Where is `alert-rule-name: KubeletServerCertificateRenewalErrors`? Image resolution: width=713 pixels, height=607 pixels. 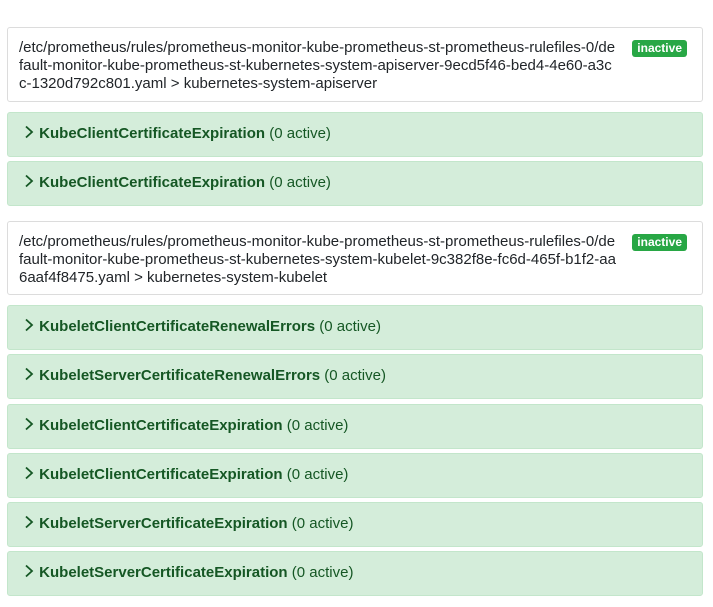 alert-rule-name: KubeletServerCertificateRenewalErrors is located at coordinates (180, 375).